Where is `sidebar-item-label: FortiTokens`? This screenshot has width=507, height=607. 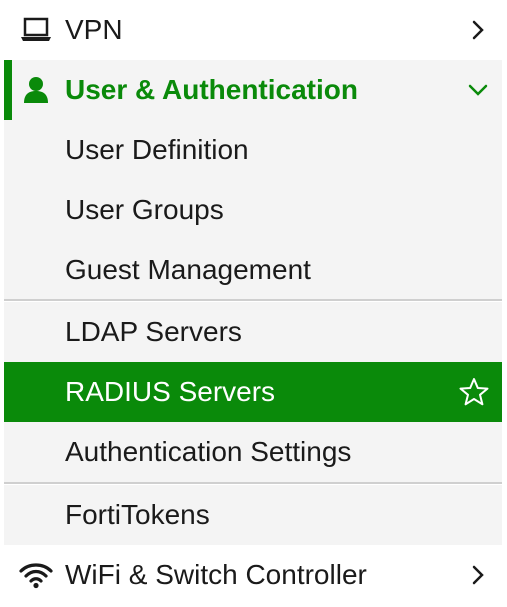
sidebar-item-label: FortiTokens is located at coordinates (137, 514).